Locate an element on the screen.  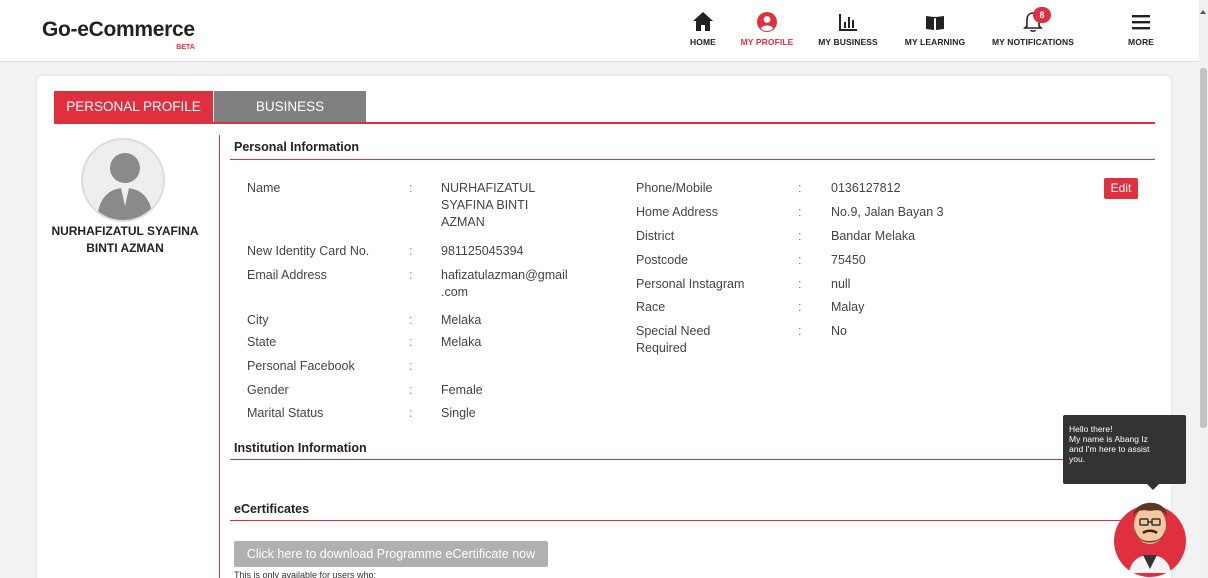
field-label-phone: Phone/Mobile is located at coordinates (674, 188).